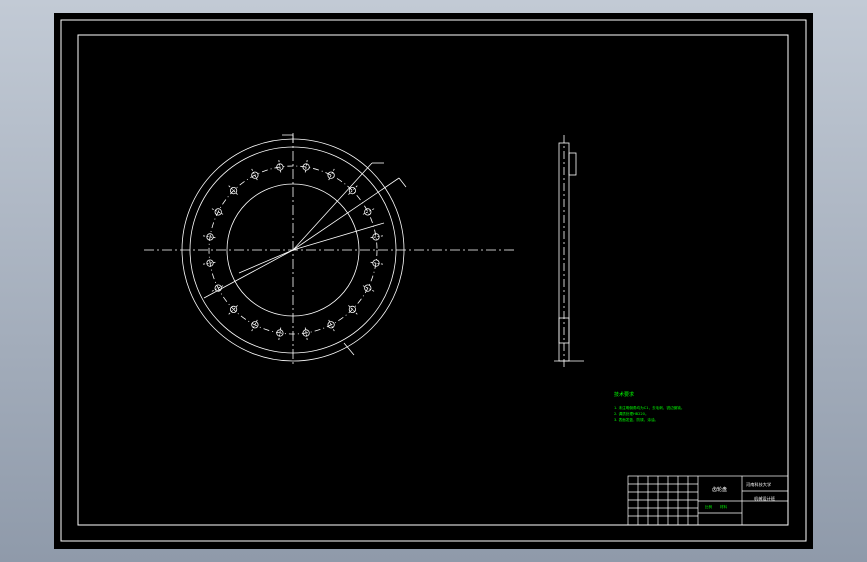 This screenshot has height=562, width=867. I want to click on notes-title: 技术要求, so click(624, 394).